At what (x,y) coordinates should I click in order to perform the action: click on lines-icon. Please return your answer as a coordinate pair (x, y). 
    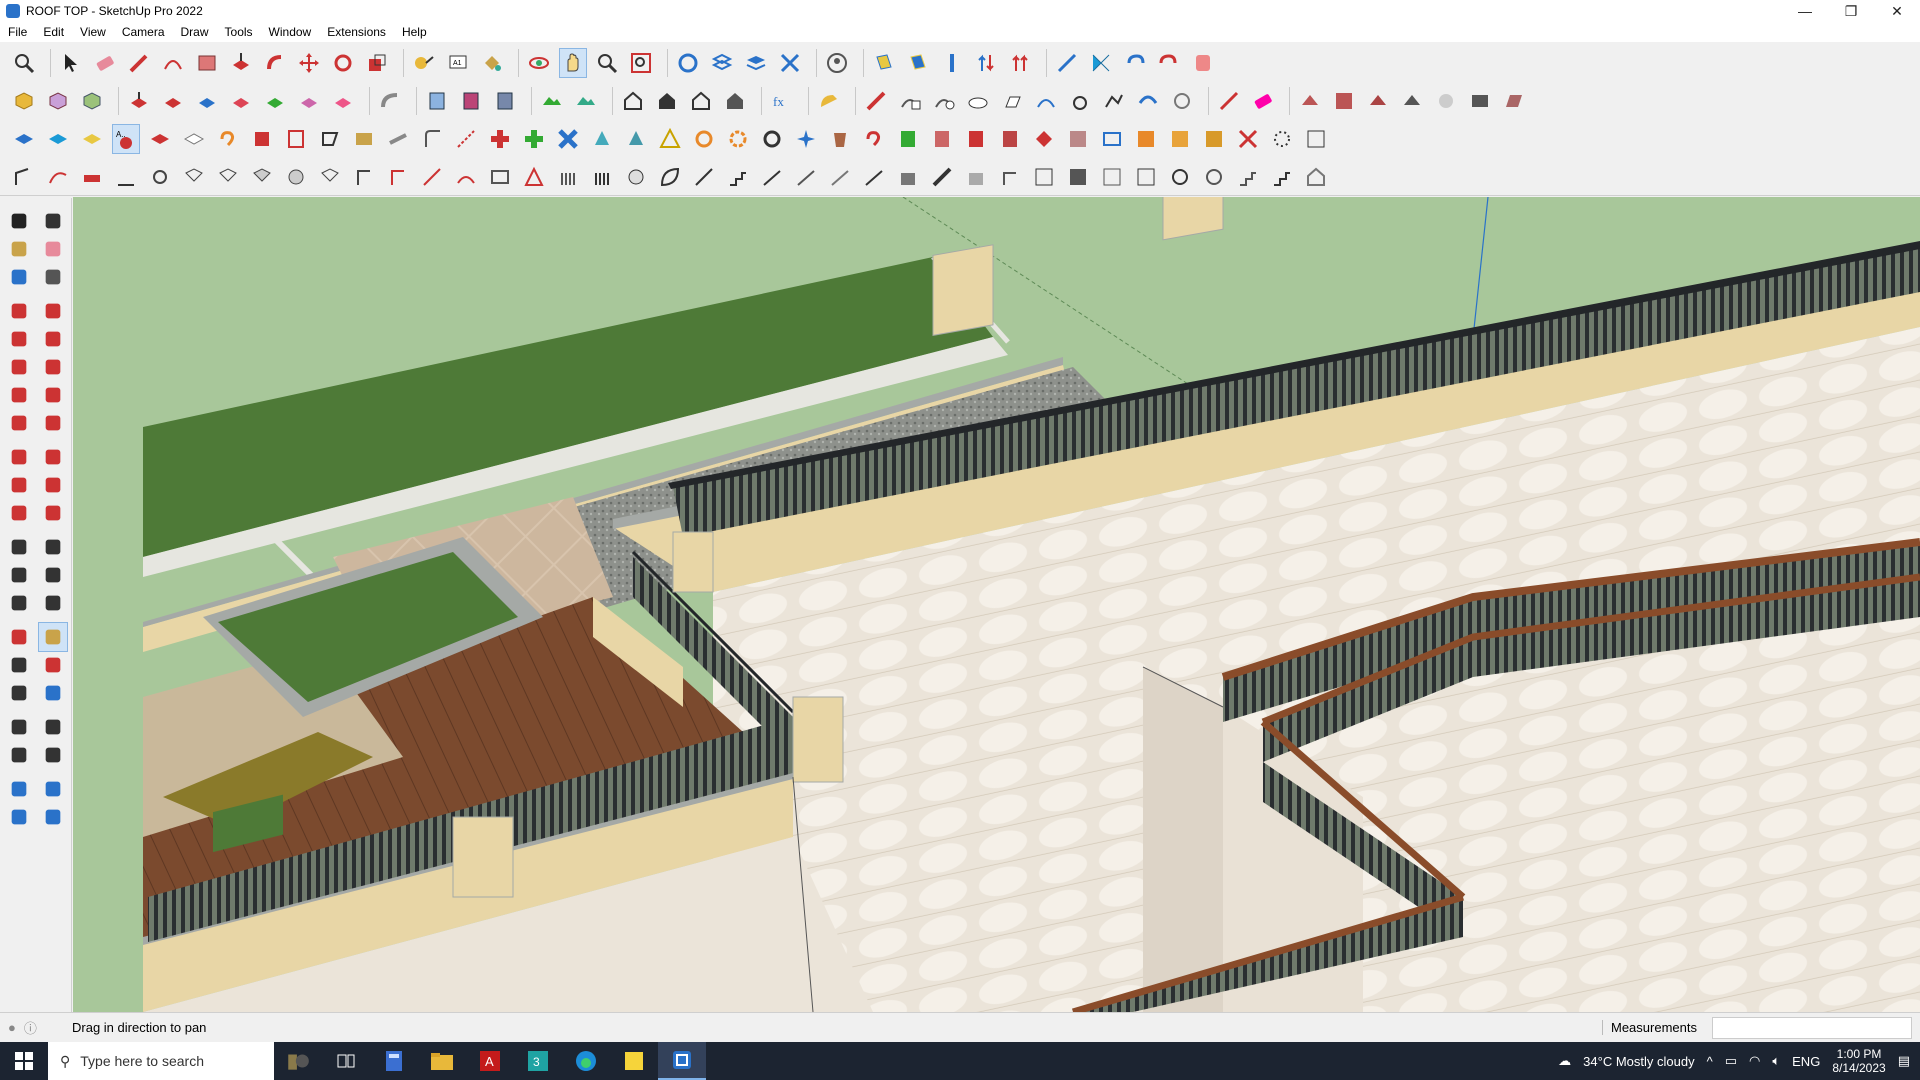
    Looking at the image, I should click on (296, 139).